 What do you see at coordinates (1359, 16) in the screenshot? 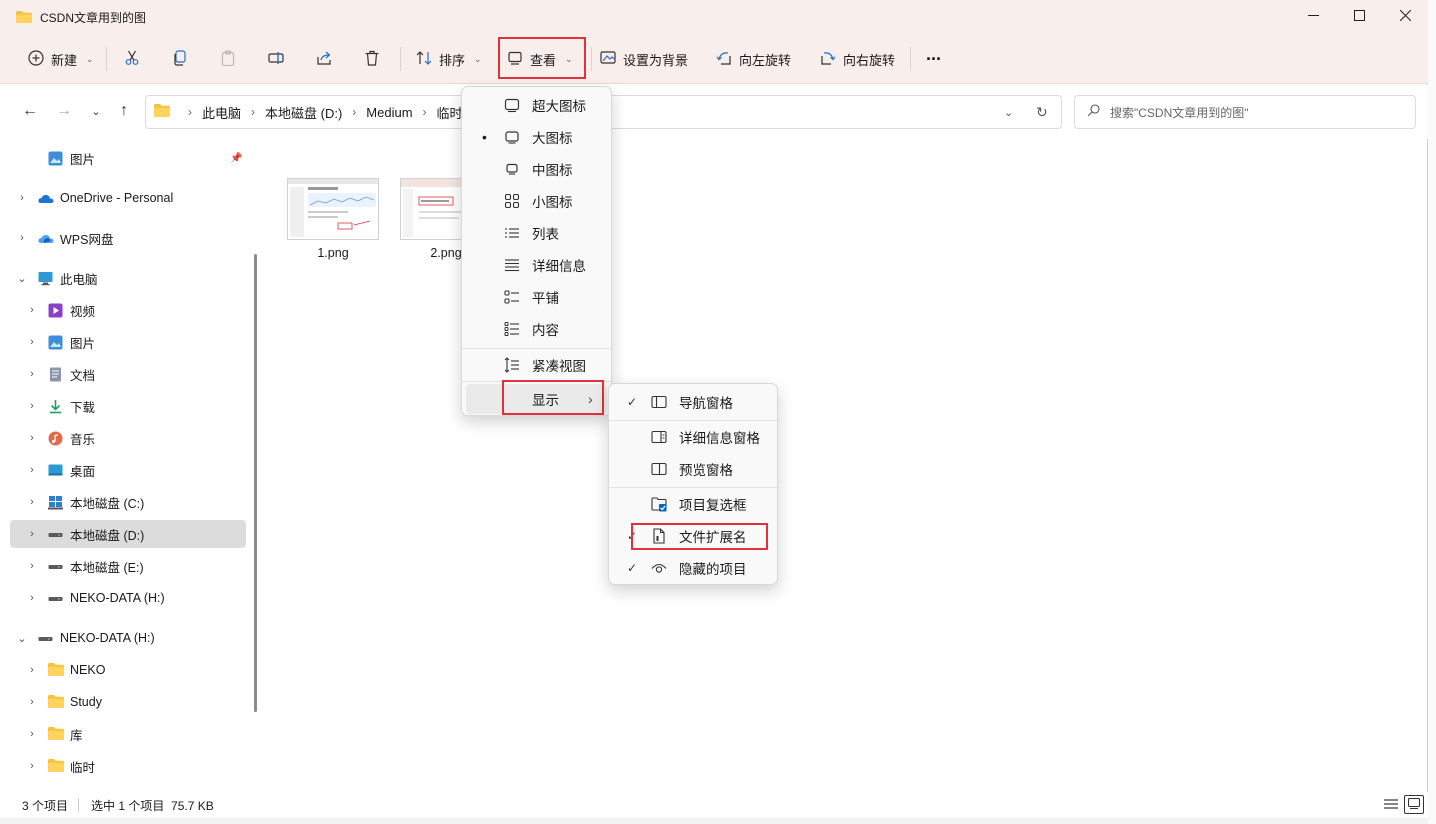
I see `maximize-button` at bounding box center [1359, 16].